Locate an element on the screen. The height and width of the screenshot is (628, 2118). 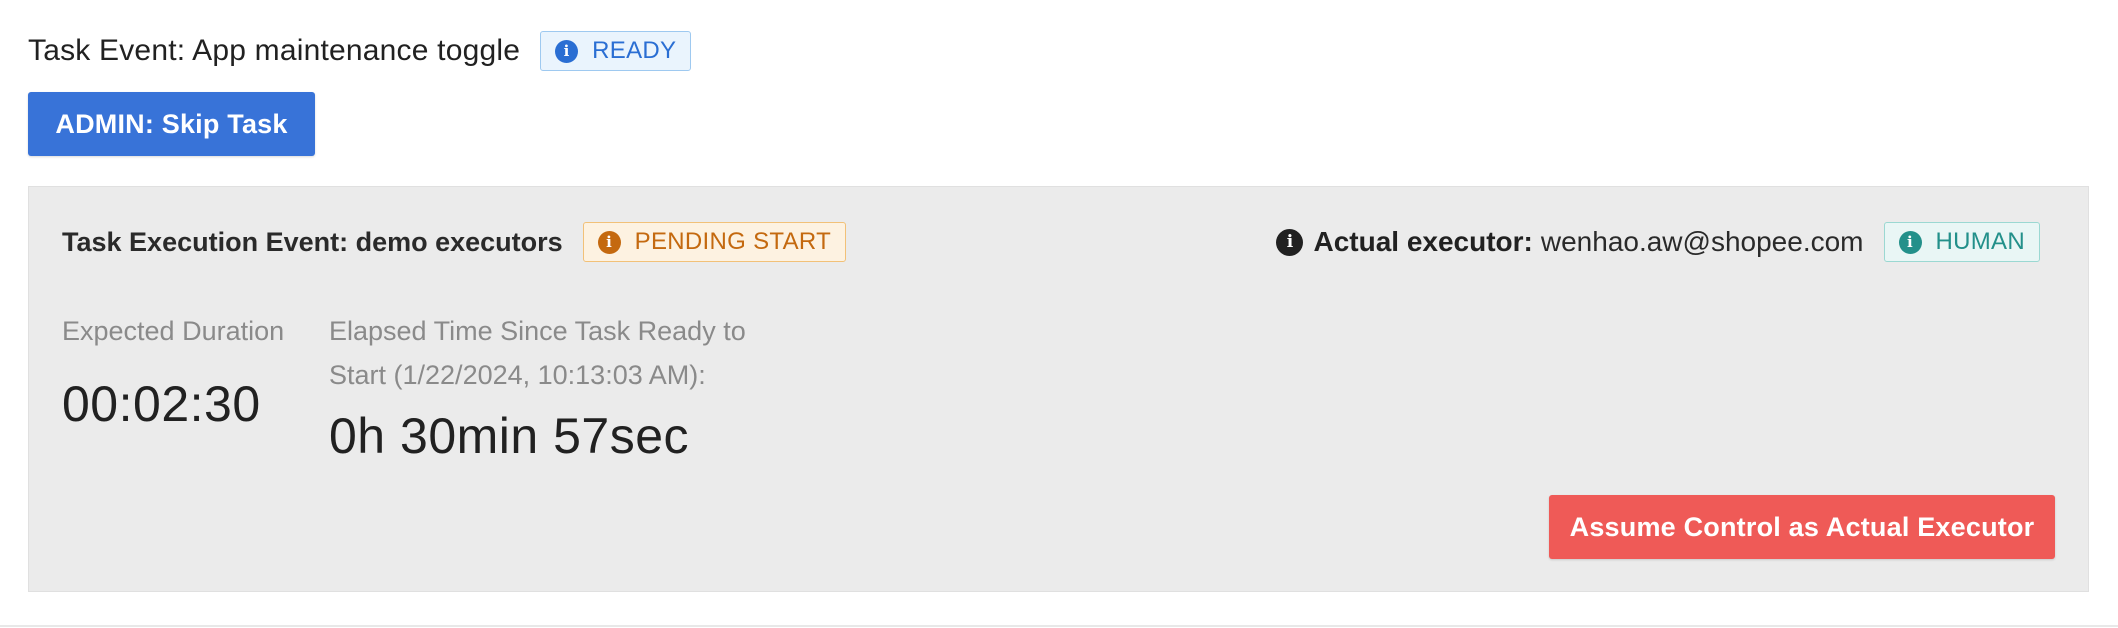
elapsed-time-value: 0h 30min 57sec is located at coordinates (509, 436).